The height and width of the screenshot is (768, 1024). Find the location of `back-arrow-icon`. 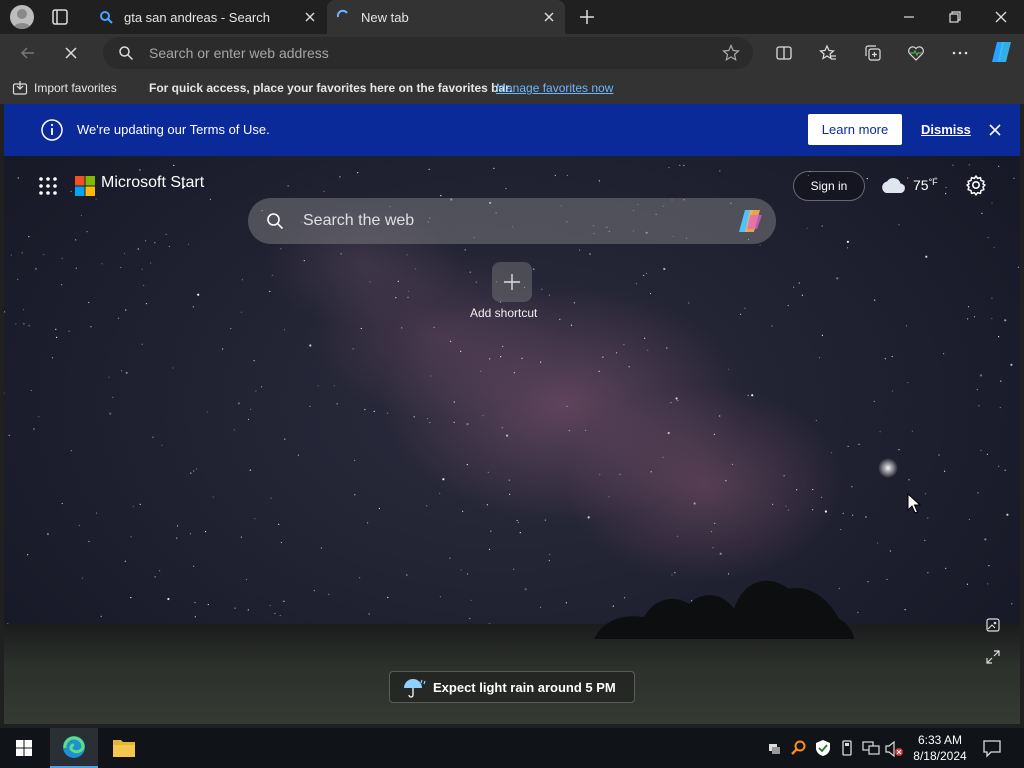

back-arrow-icon is located at coordinates (28, 53).